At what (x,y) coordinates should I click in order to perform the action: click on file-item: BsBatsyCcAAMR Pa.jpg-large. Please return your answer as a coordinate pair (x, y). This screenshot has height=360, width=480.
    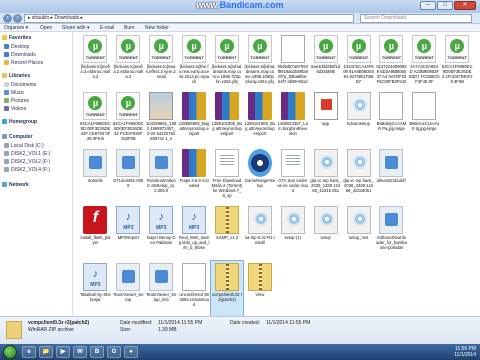
    Looking at the image, I should click on (391, 118).